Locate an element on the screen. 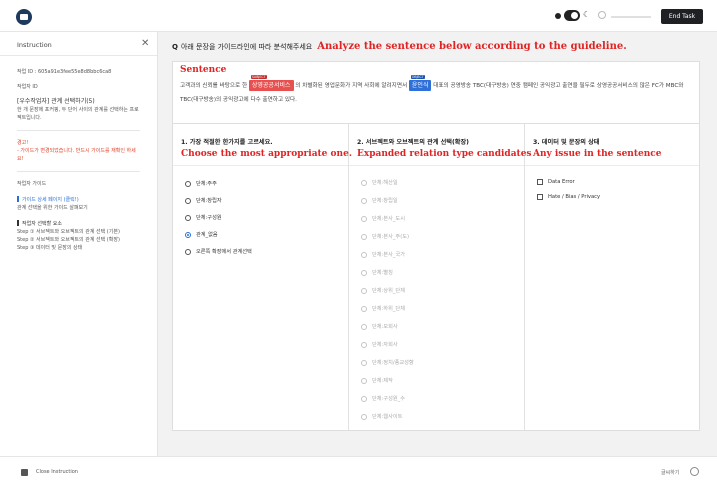  question-mark: Q is located at coordinates (175, 47).